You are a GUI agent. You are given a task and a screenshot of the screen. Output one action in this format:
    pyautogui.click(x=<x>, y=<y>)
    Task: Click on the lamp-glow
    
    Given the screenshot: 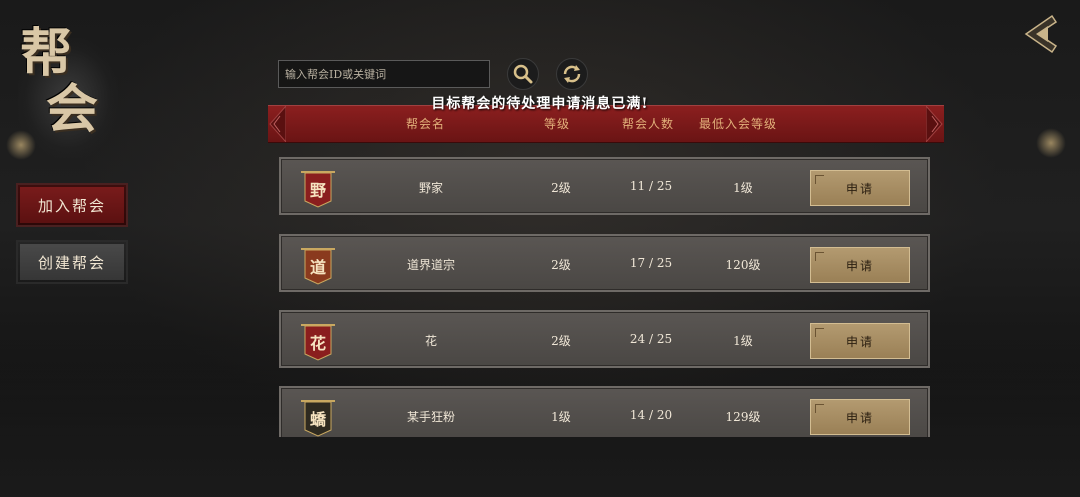 What is the action you would take?
    pyautogui.click(x=1051, y=143)
    